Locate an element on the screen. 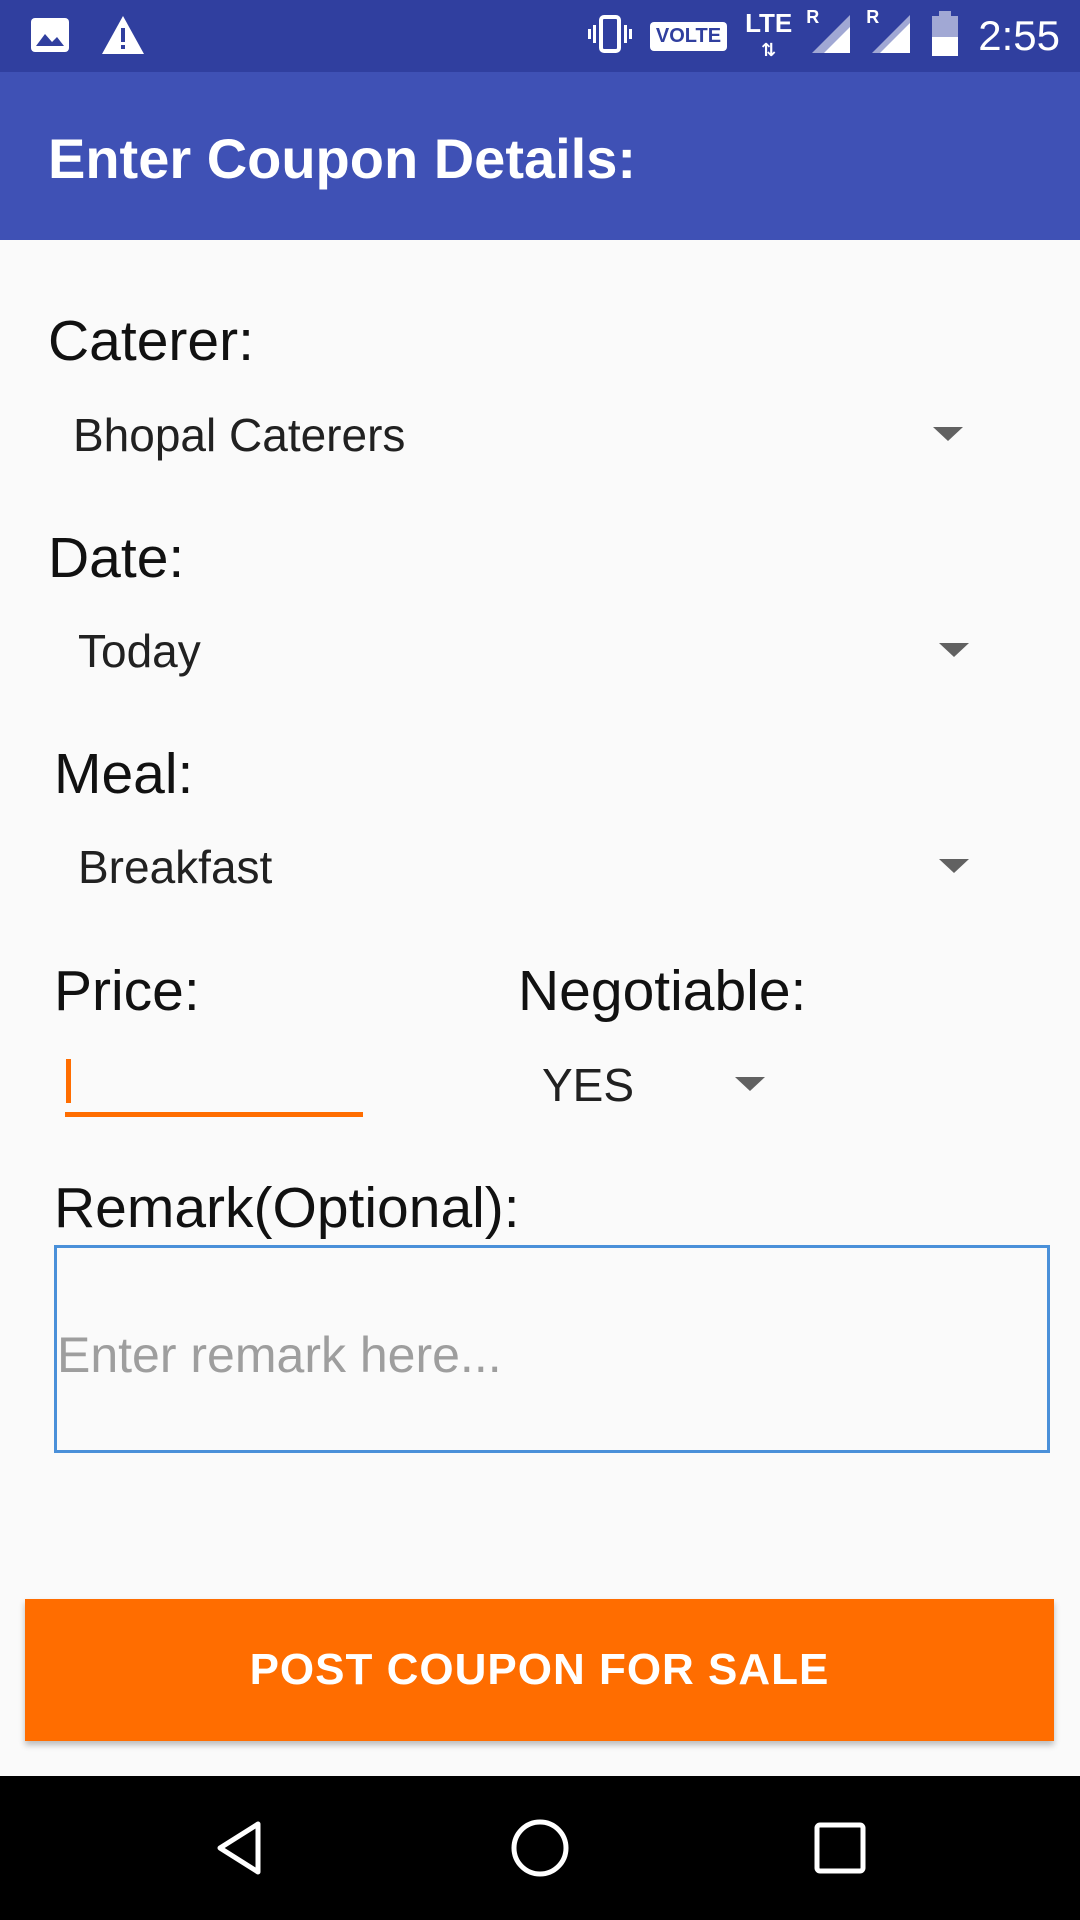 This screenshot has width=1080, height=1920. image-icon is located at coordinates (50, 37).